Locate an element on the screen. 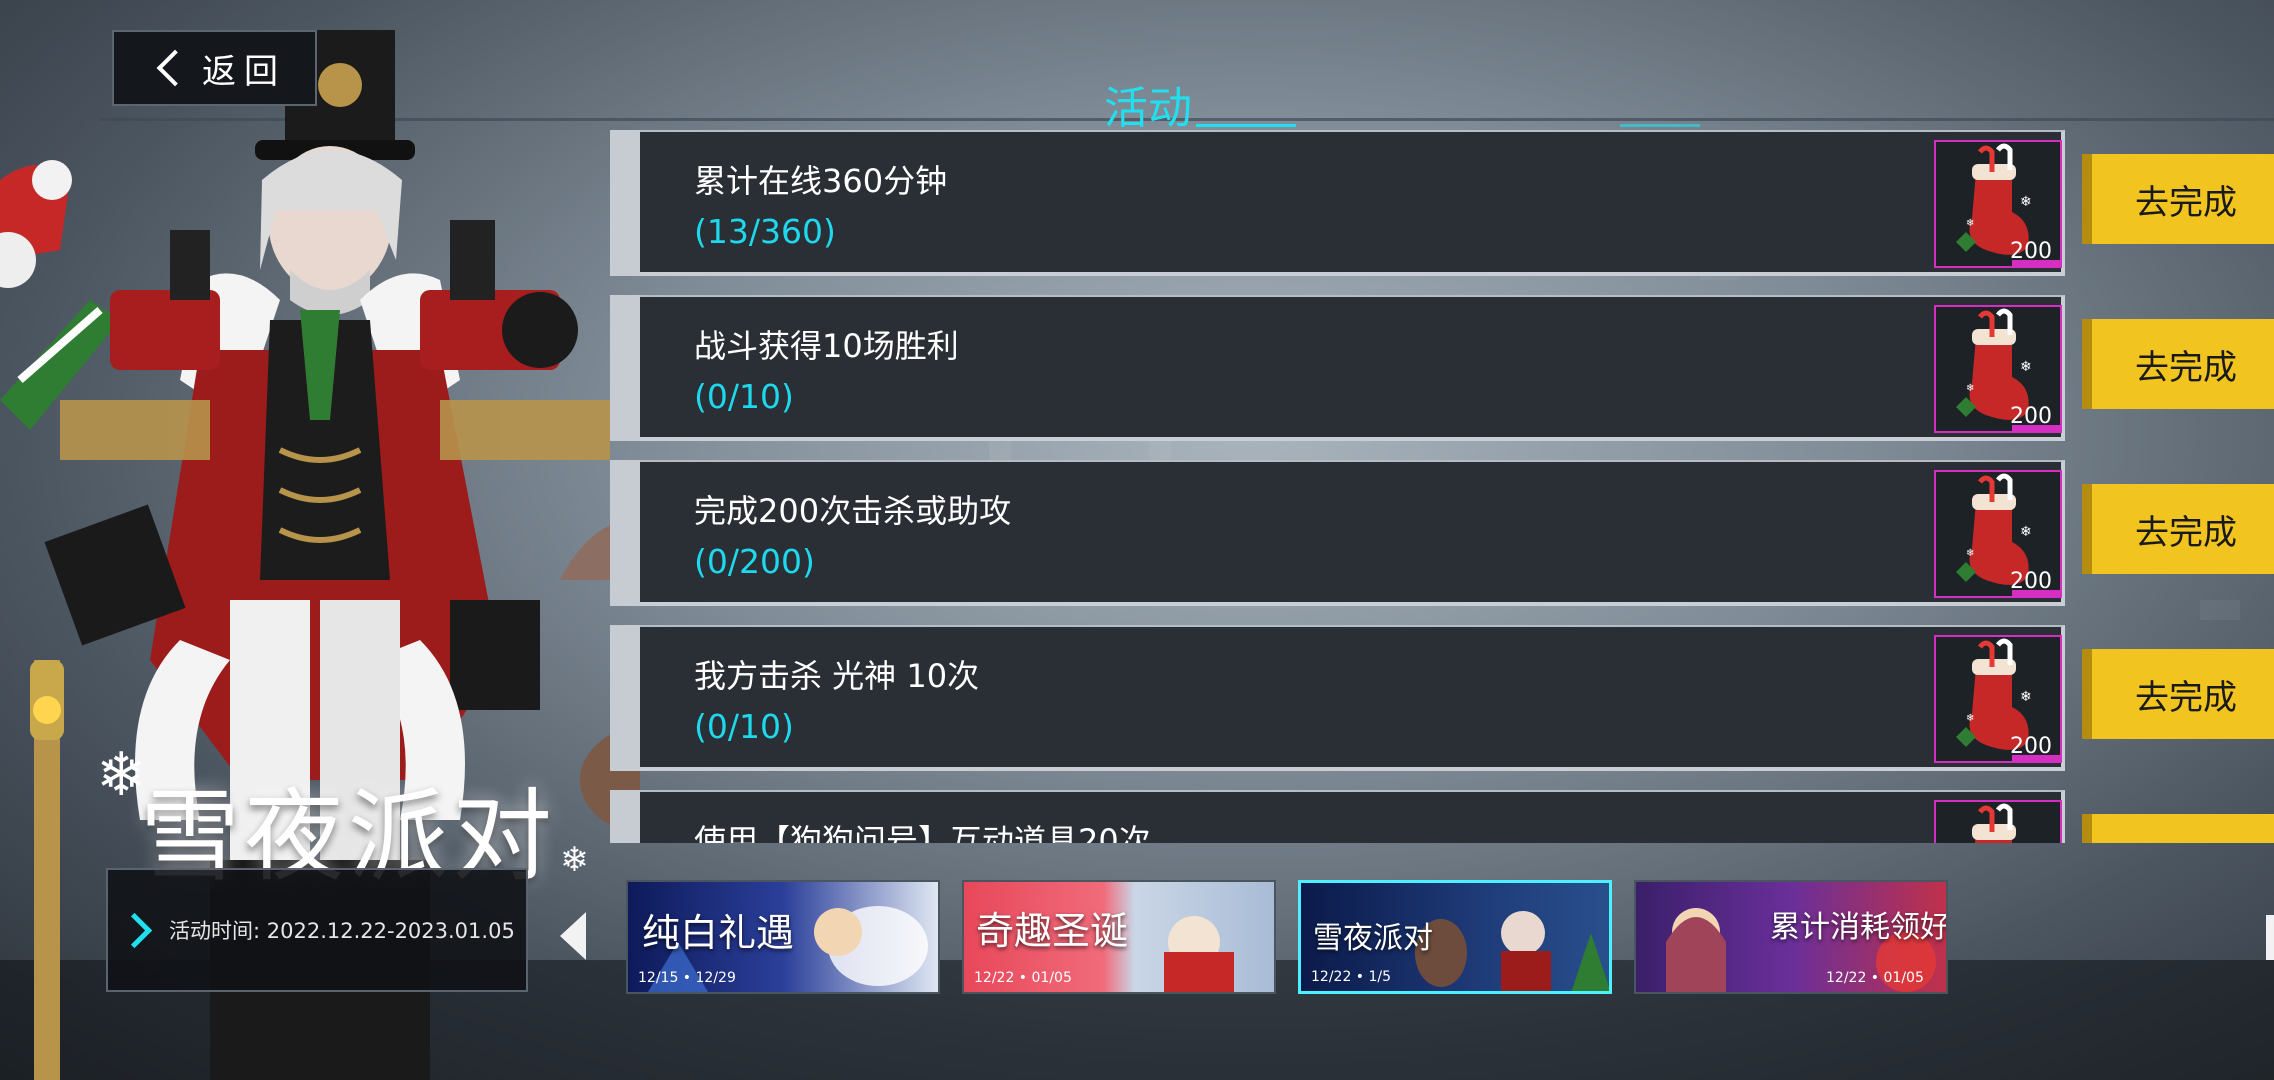 Image resolution: width=2274 pixels, height=1080 pixels. chevron-right-icon is located at coordinates (134, 930).